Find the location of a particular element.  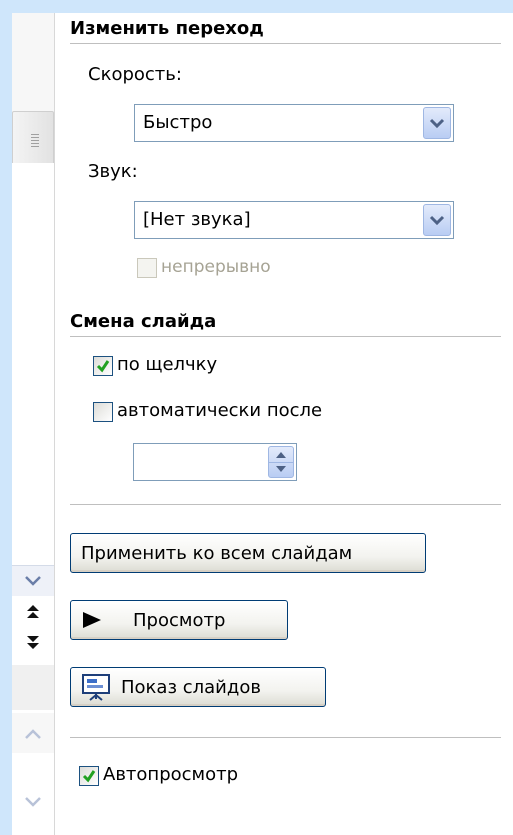

preview-button: Просмотр is located at coordinates (179, 620).